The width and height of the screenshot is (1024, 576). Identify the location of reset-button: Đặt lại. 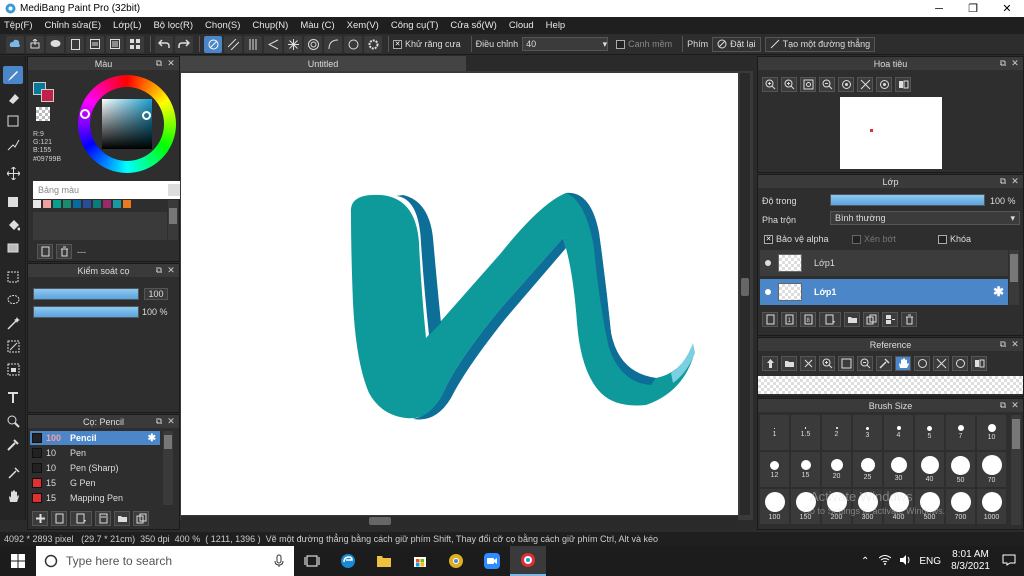
(736, 44).